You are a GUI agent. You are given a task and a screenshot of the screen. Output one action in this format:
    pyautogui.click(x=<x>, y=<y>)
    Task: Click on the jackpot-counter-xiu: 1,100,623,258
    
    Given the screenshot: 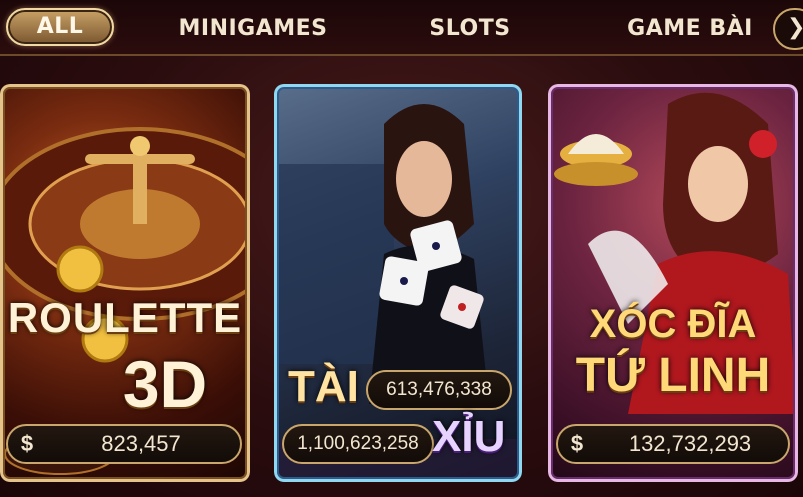 What is the action you would take?
    pyautogui.click(x=358, y=444)
    